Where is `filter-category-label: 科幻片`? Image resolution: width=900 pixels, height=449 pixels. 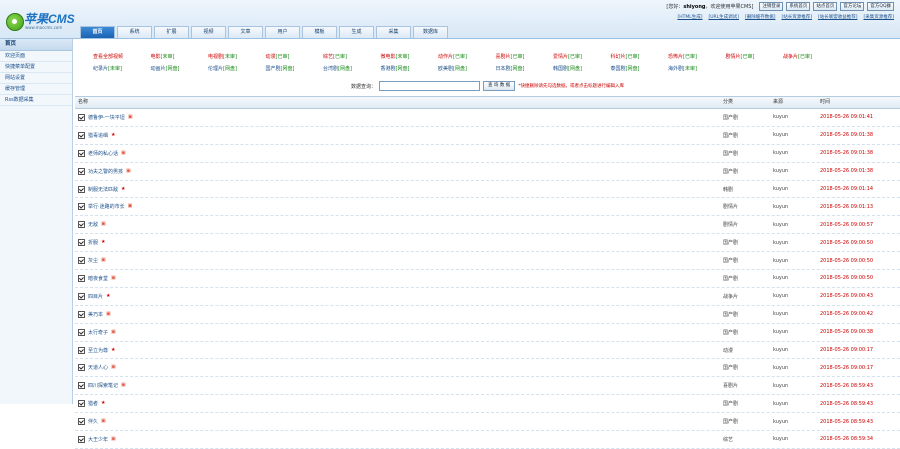 filter-category-label: 科幻片 is located at coordinates (618, 57).